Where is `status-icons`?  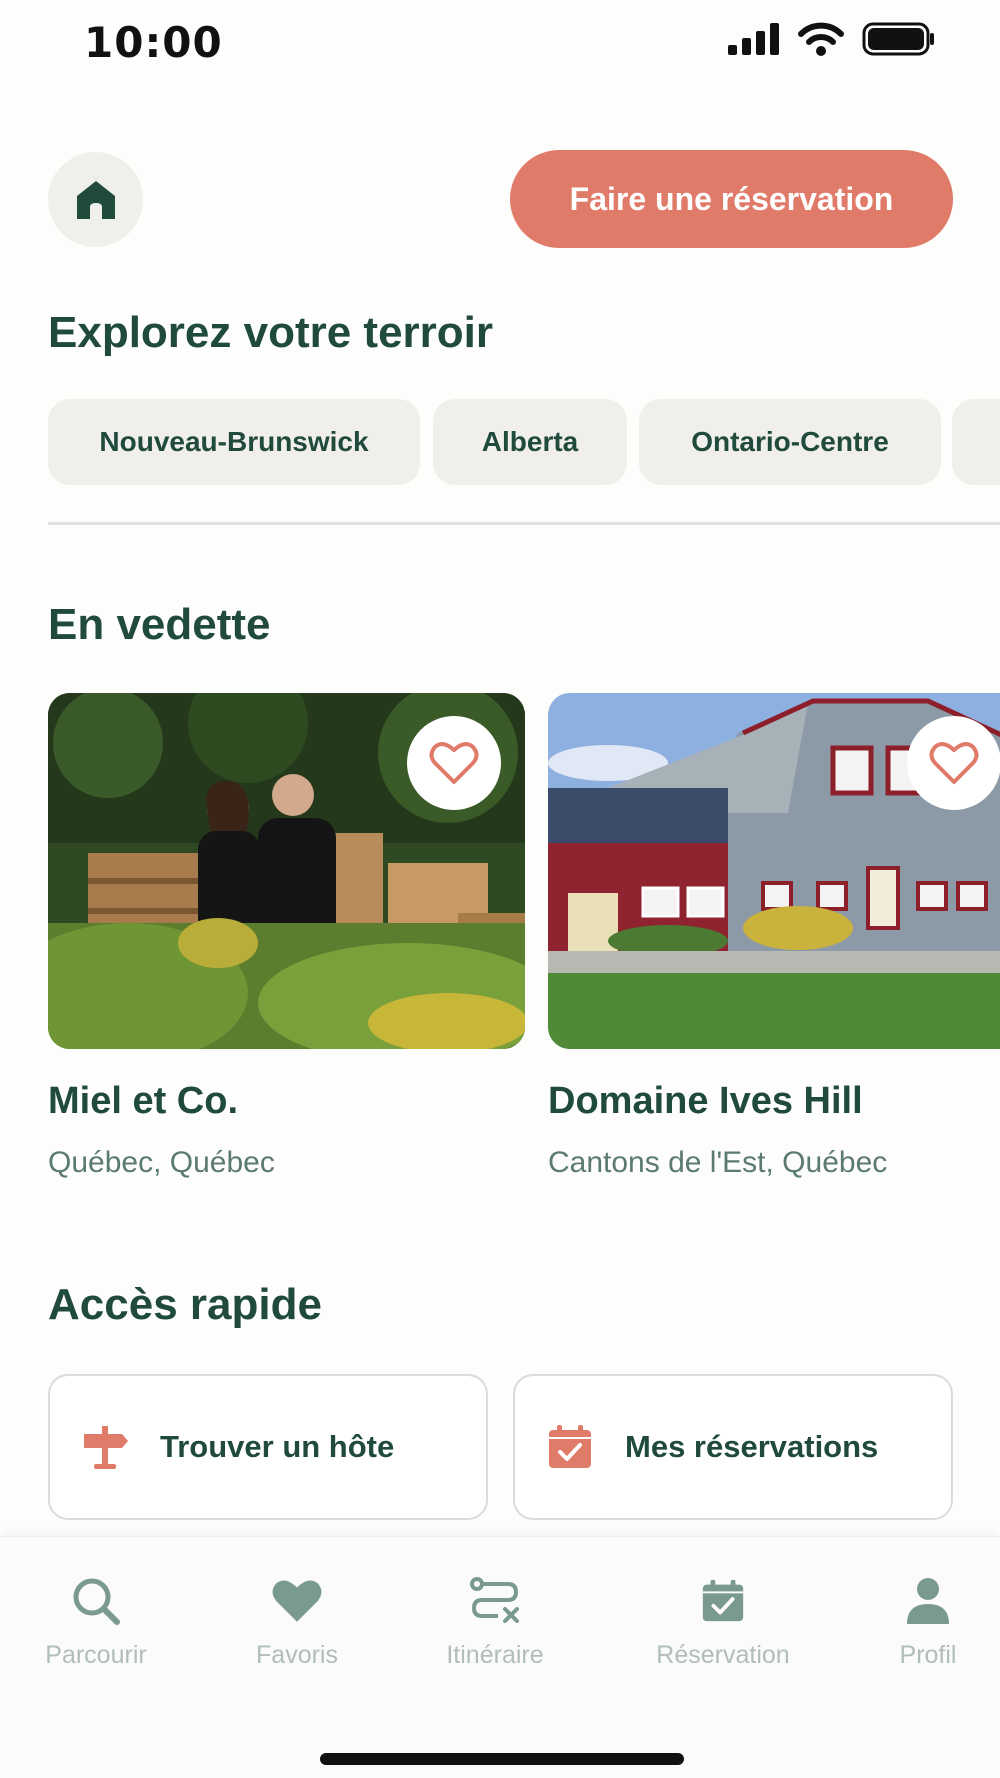
status-icons is located at coordinates (832, 39).